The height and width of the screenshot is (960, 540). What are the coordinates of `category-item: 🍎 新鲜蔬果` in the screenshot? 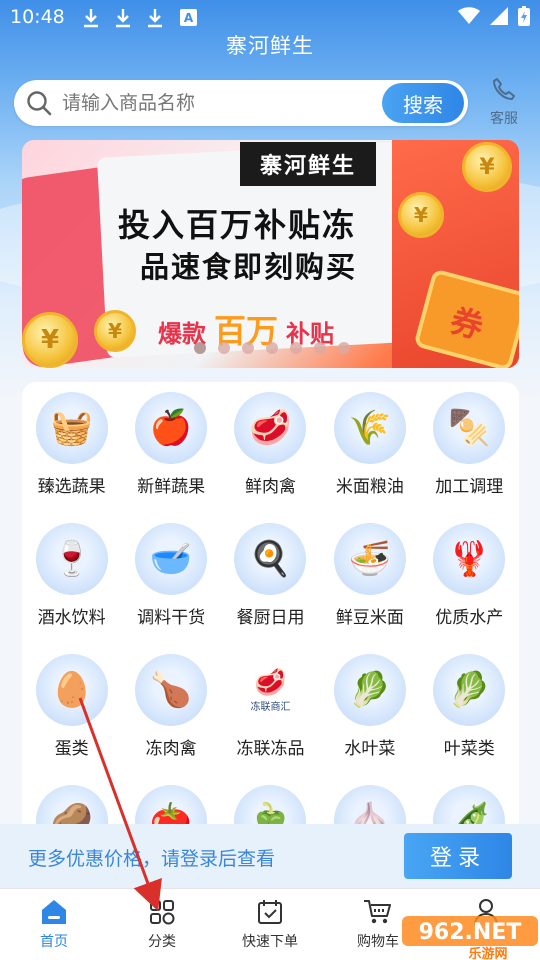 It's located at (170, 444).